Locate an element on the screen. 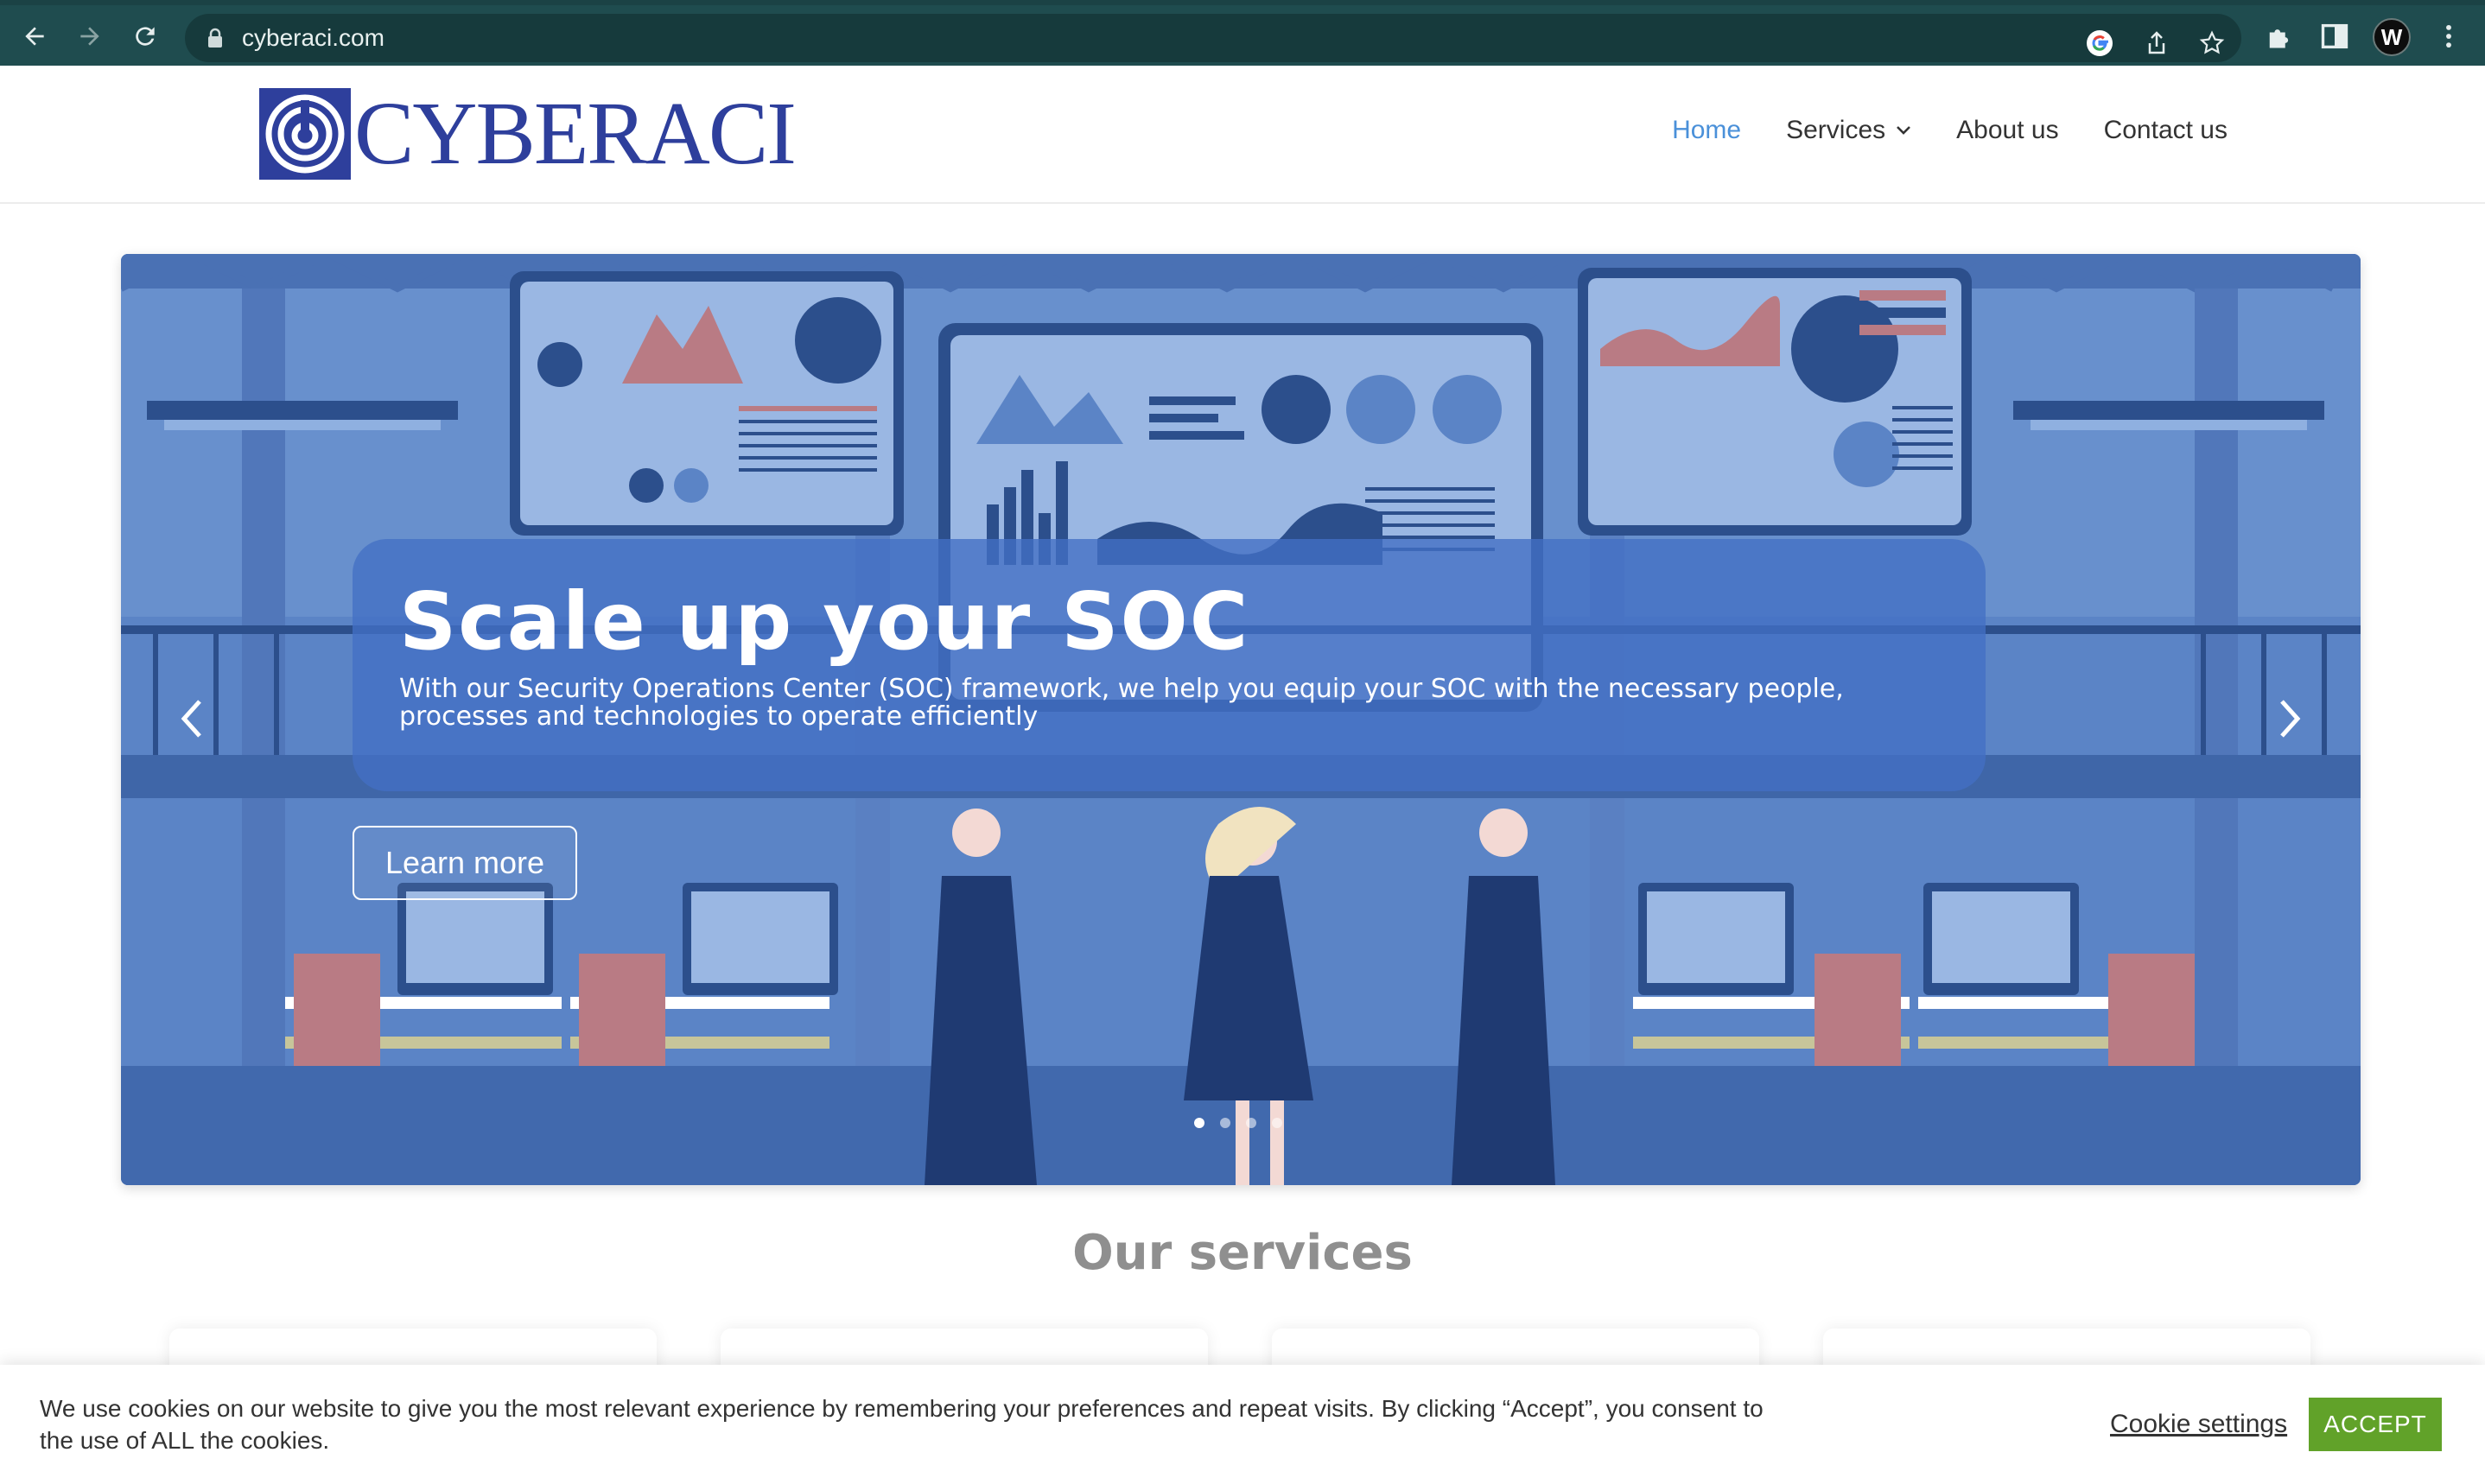 This screenshot has width=2485, height=1484. bookmark-star-icon is located at coordinates (2212, 43).